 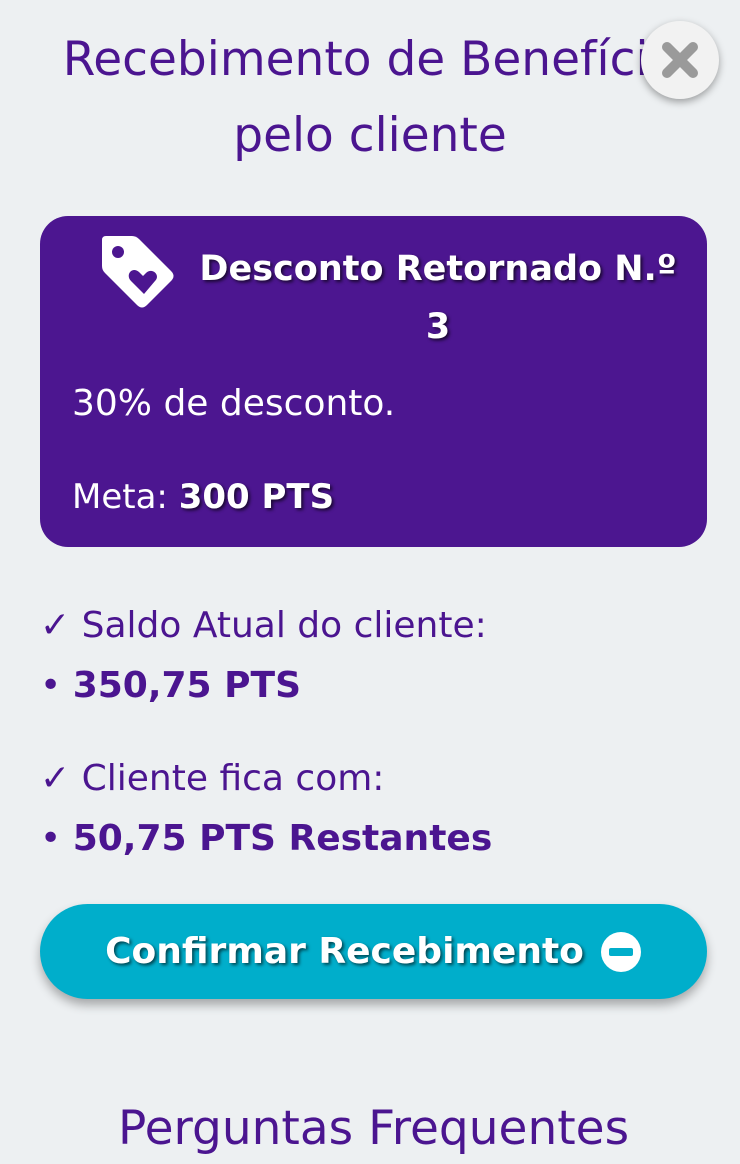 What do you see at coordinates (282, 838) in the screenshot?
I see `remaining-value: 50,75 PTS Restantes` at bounding box center [282, 838].